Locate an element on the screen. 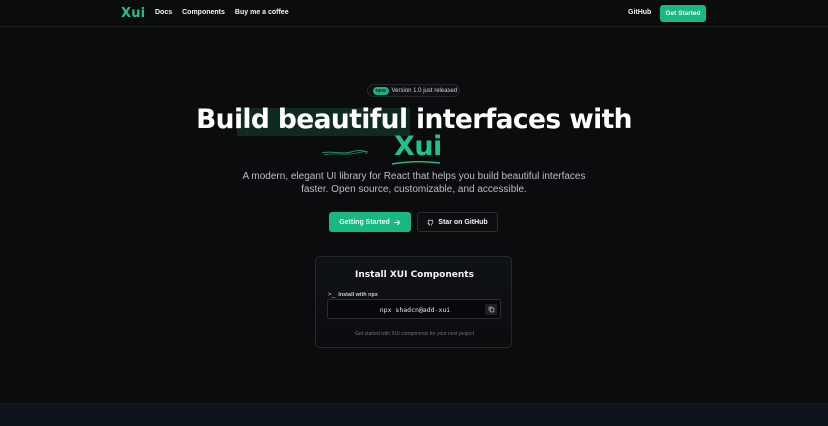 The image size is (828, 426). getting-started-button: Getting Started is located at coordinates (370, 222).